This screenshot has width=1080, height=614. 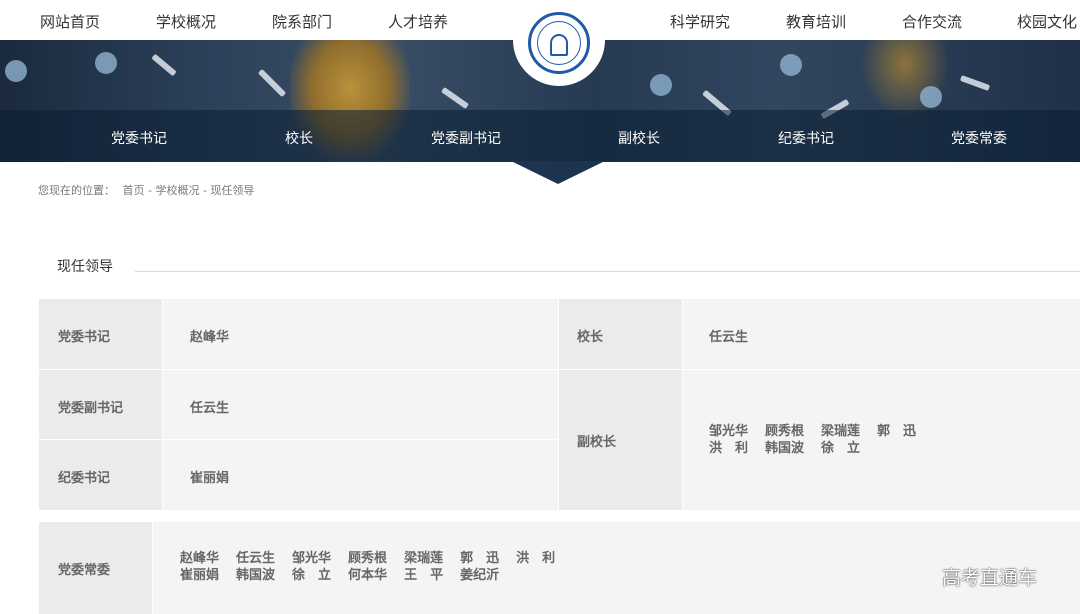 What do you see at coordinates (302, 21) in the screenshot?
I see `nav-departments: 院系部门` at bounding box center [302, 21].